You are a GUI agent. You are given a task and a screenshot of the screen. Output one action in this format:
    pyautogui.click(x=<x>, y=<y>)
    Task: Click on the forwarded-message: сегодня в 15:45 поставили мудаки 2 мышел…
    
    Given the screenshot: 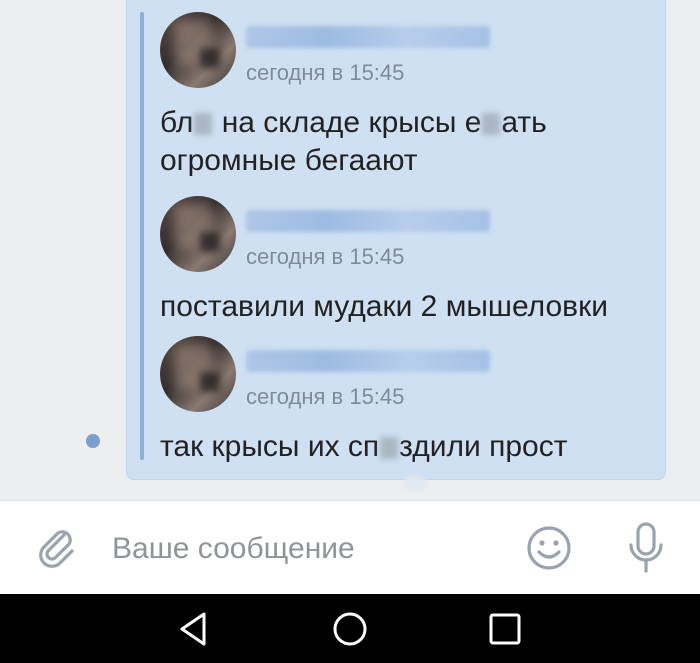 What is the action you would take?
    pyautogui.click(x=410, y=261)
    